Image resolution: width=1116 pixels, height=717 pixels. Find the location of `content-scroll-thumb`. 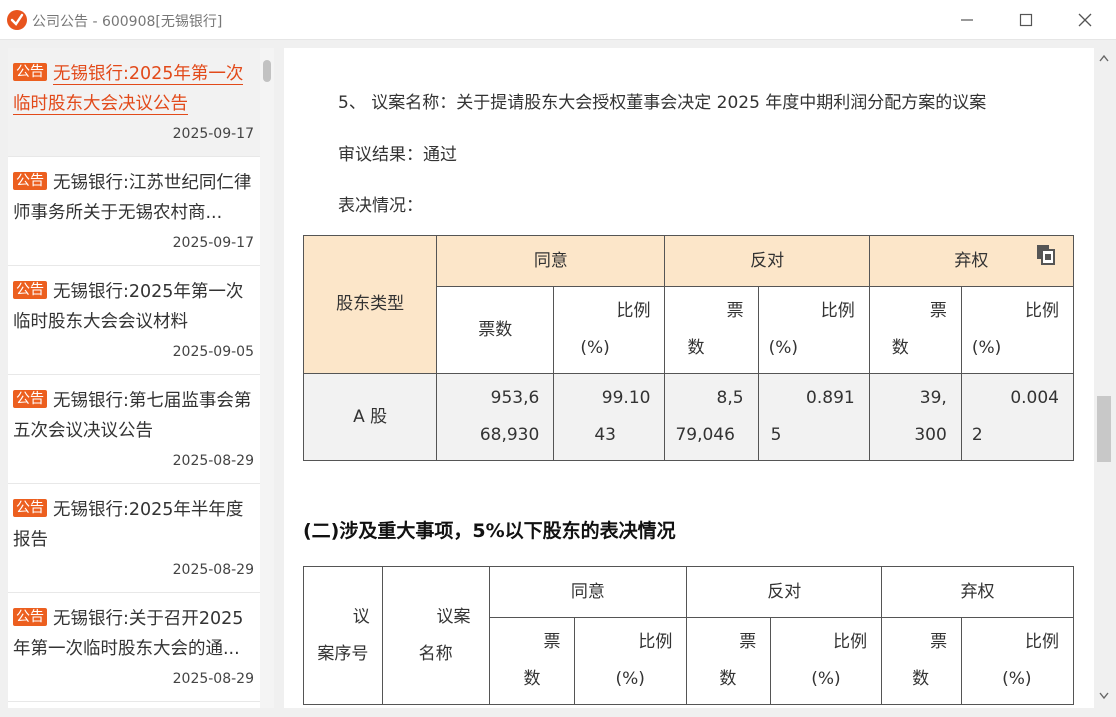

content-scroll-thumb is located at coordinates (1104, 429).